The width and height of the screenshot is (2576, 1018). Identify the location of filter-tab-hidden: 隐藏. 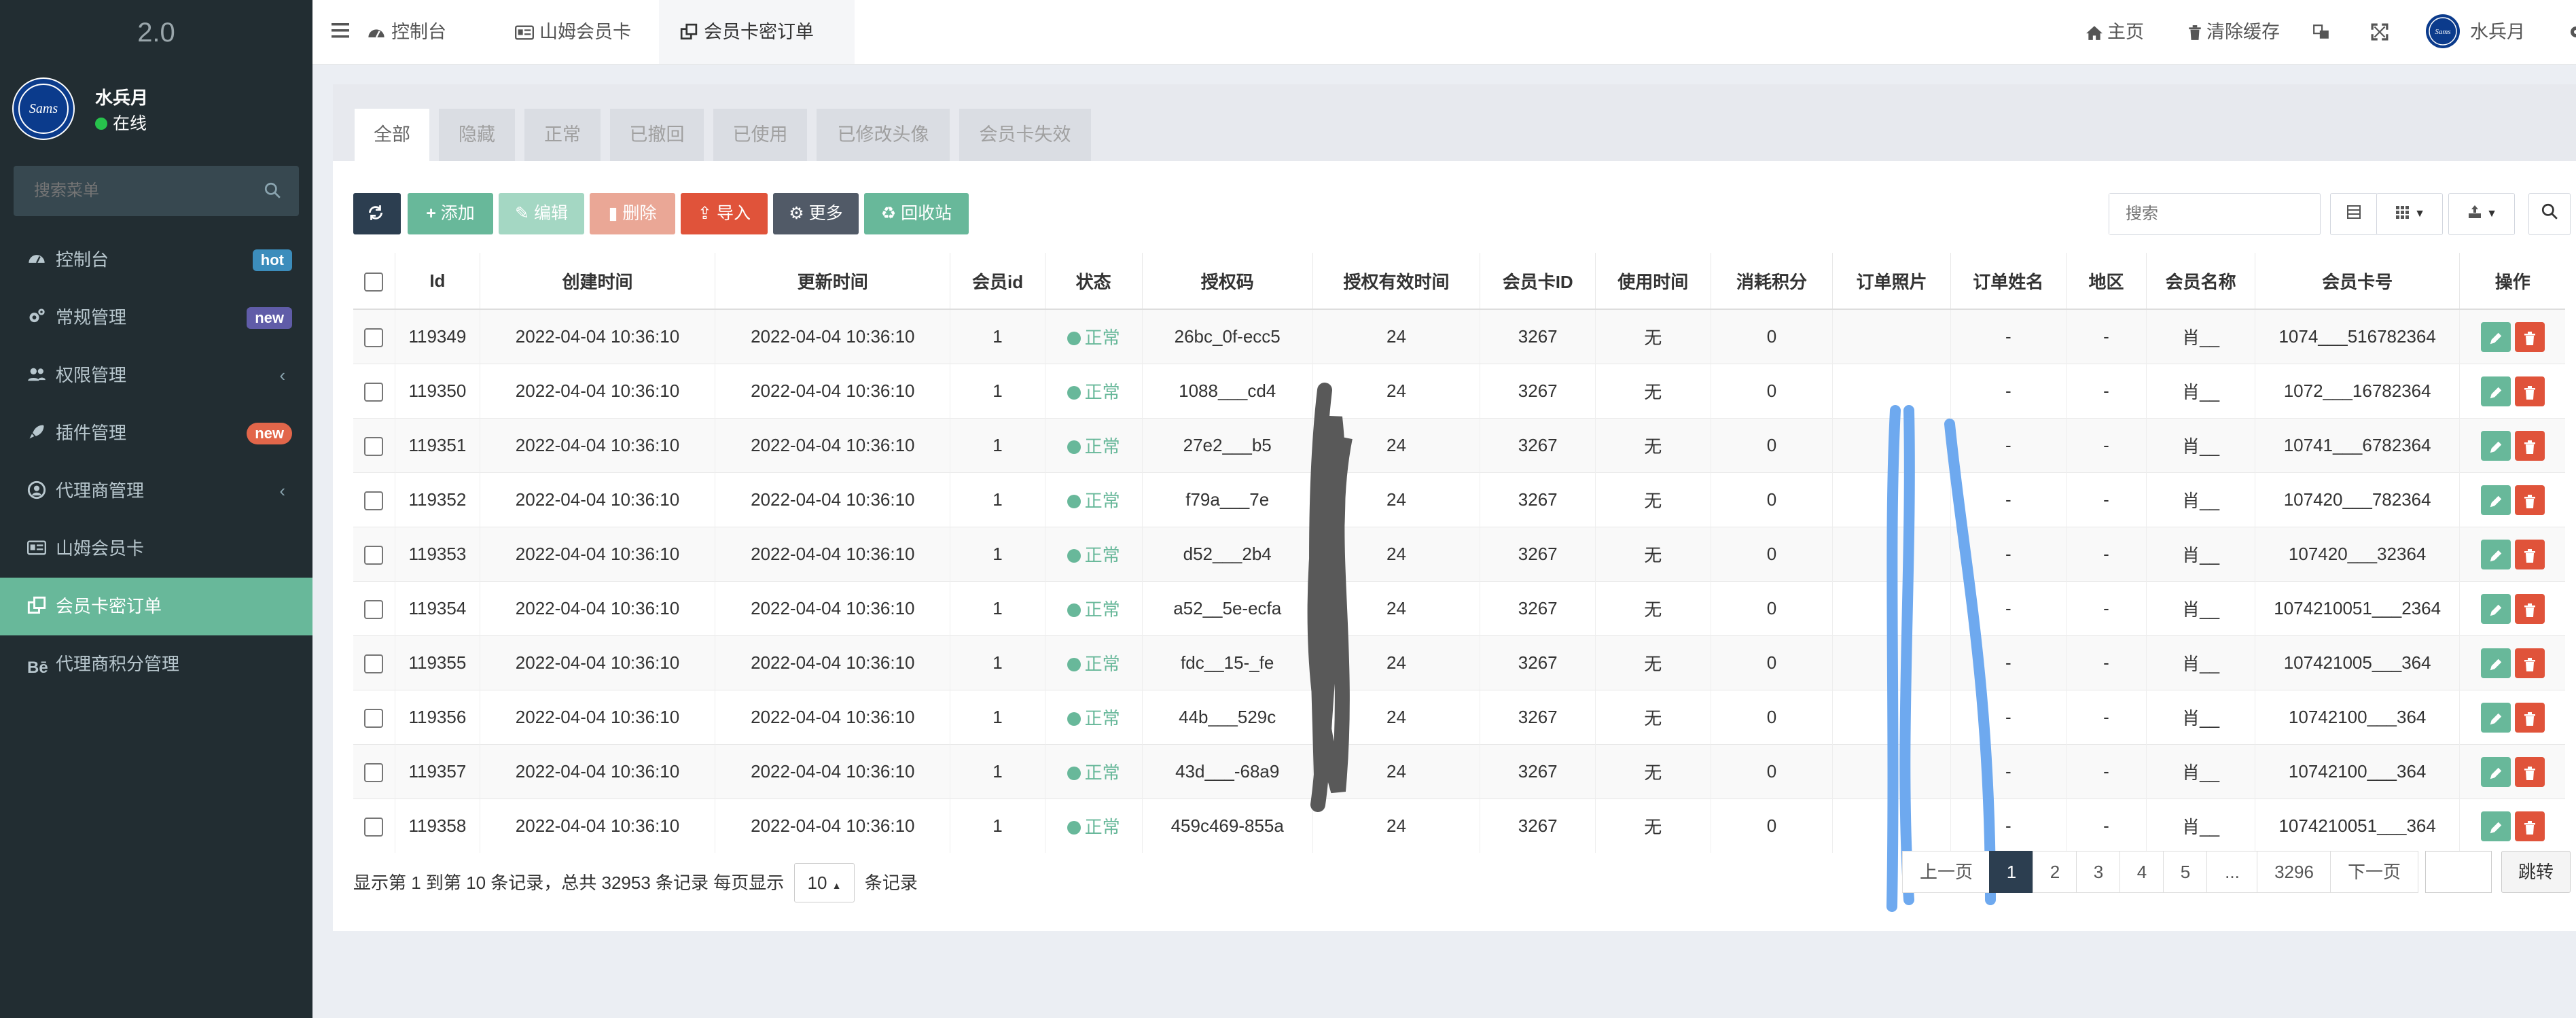
(477, 135).